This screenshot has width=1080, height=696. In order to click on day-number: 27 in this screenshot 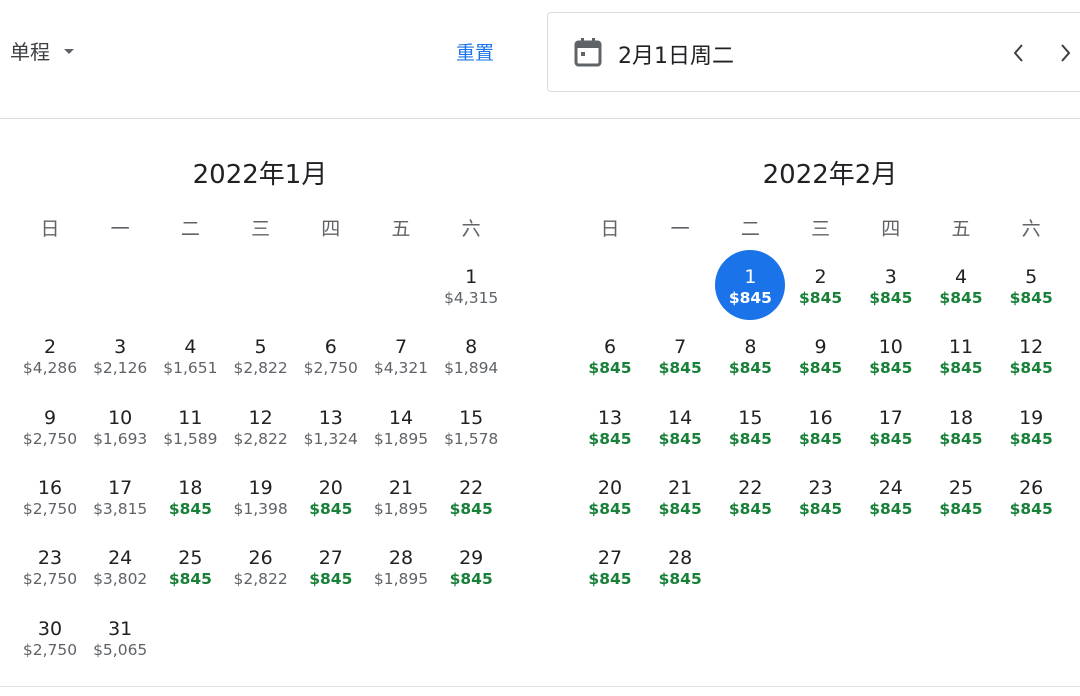, I will do `click(610, 558)`.